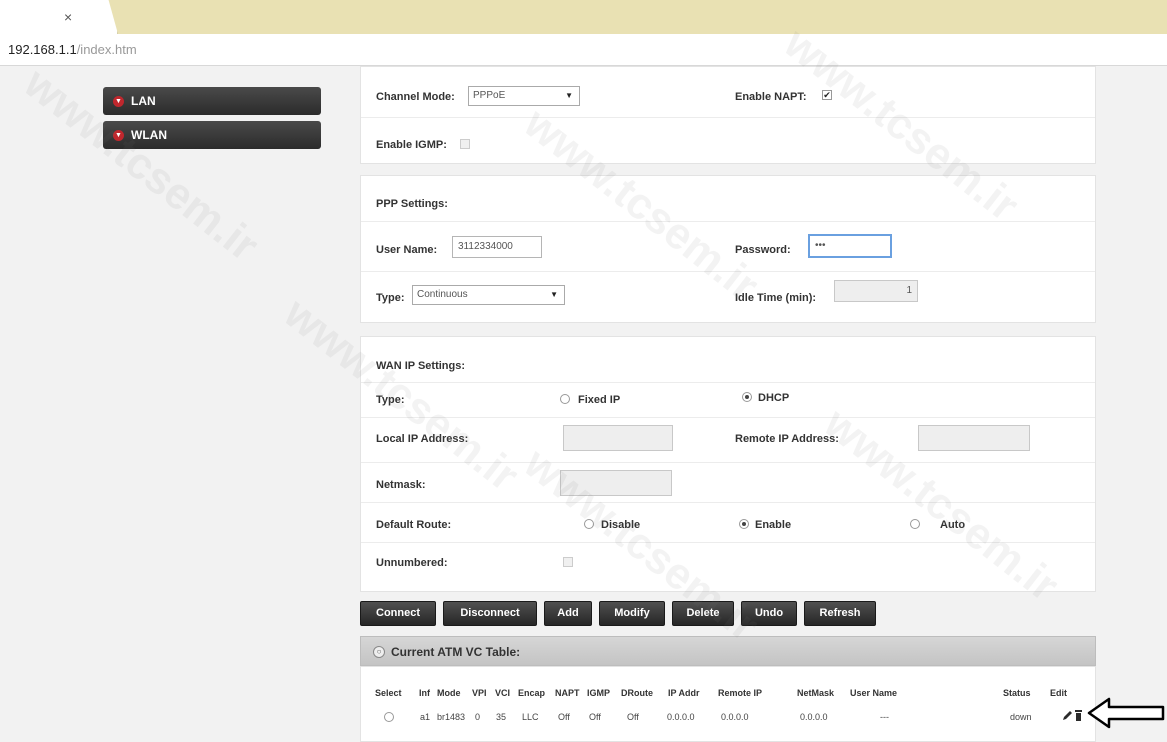 The image size is (1167, 742). I want to click on column-header: Inf, so click(424, 693).